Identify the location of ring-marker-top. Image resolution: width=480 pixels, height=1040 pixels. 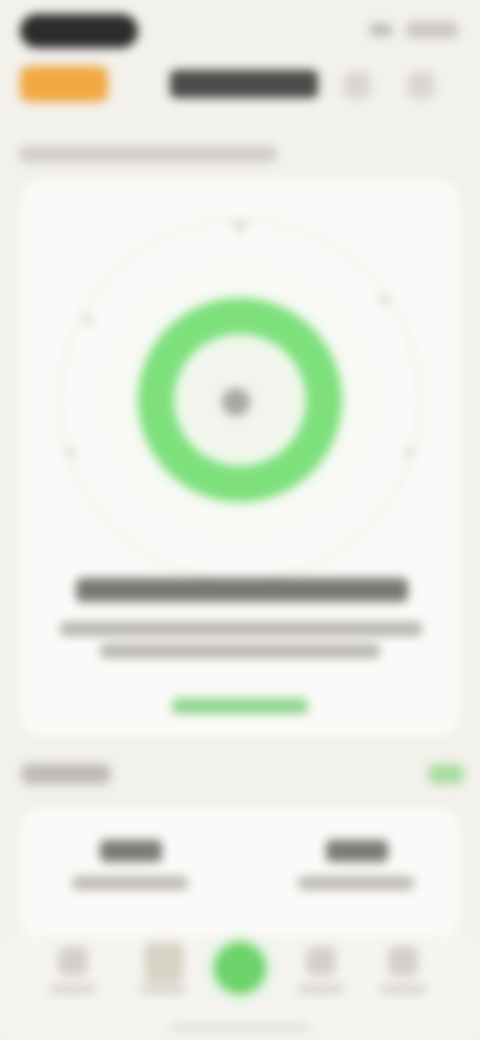
(240, 226).